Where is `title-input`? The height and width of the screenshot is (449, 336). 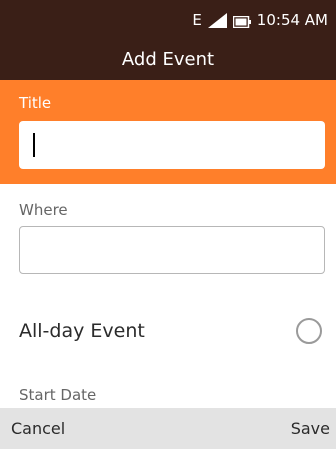 title-input is located at coordinates (172, 145).